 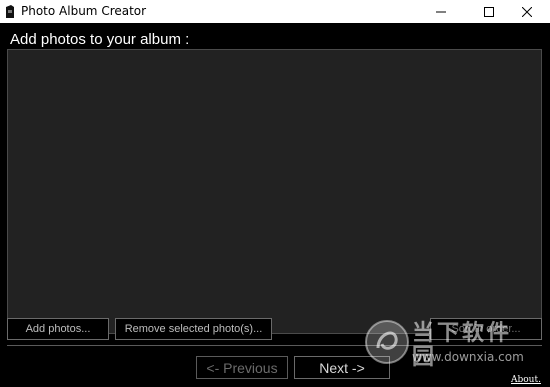 What do you see at coordinates (342, 367) in the screenshot?
I see `next-button: Next ->` at bounding box center [342, 367].